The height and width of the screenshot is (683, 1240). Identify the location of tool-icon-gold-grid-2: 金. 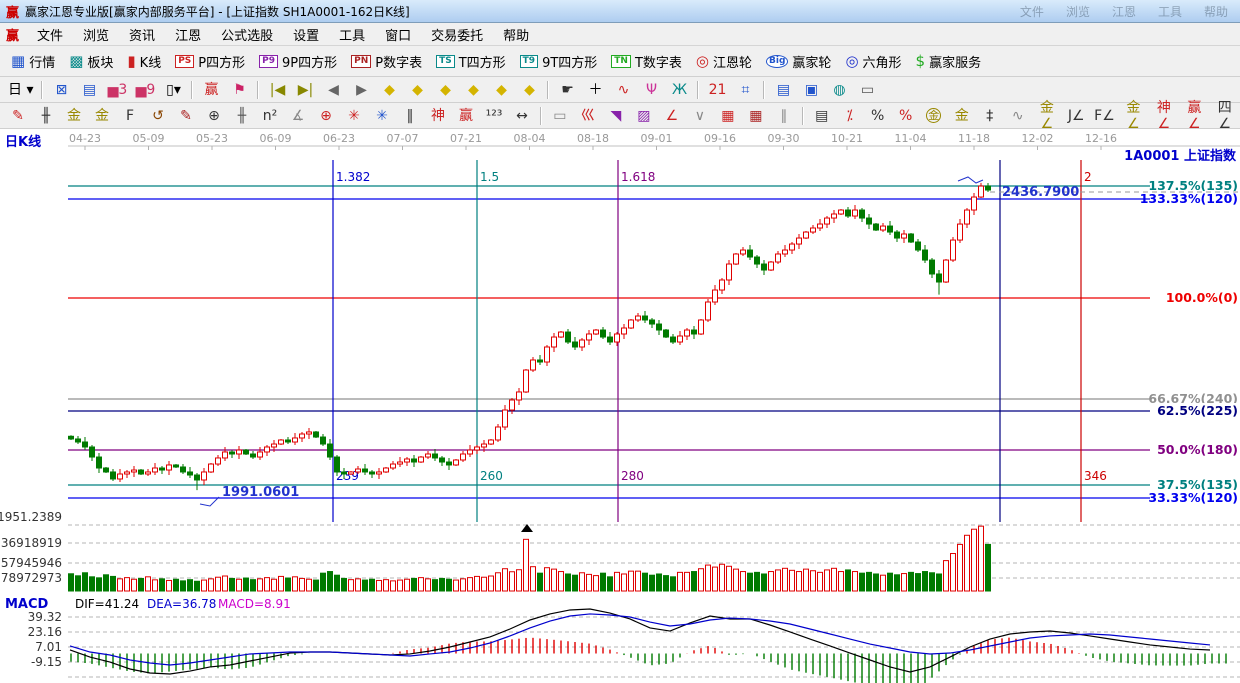
(102, 116).